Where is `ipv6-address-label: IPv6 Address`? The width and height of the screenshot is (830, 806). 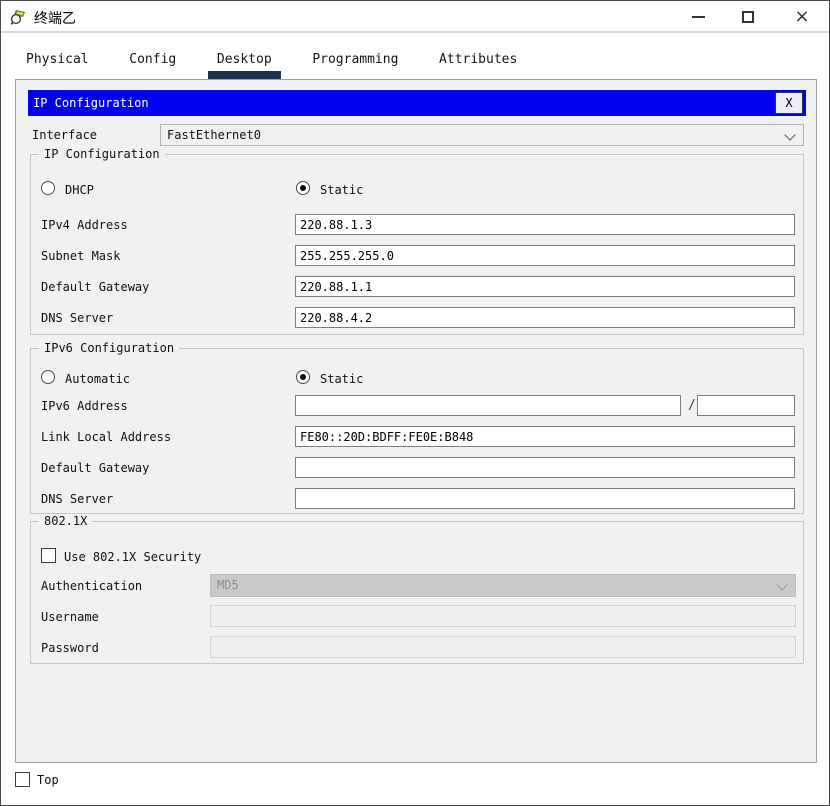 ipv6-address-label: IPv6 Address is located at coordinates (84, 406).